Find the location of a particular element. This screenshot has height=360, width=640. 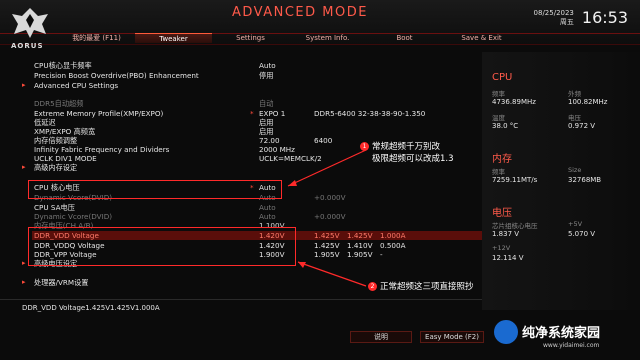

setting-row: DDR5自动超频 自动 is located at coordinates (252, 103).